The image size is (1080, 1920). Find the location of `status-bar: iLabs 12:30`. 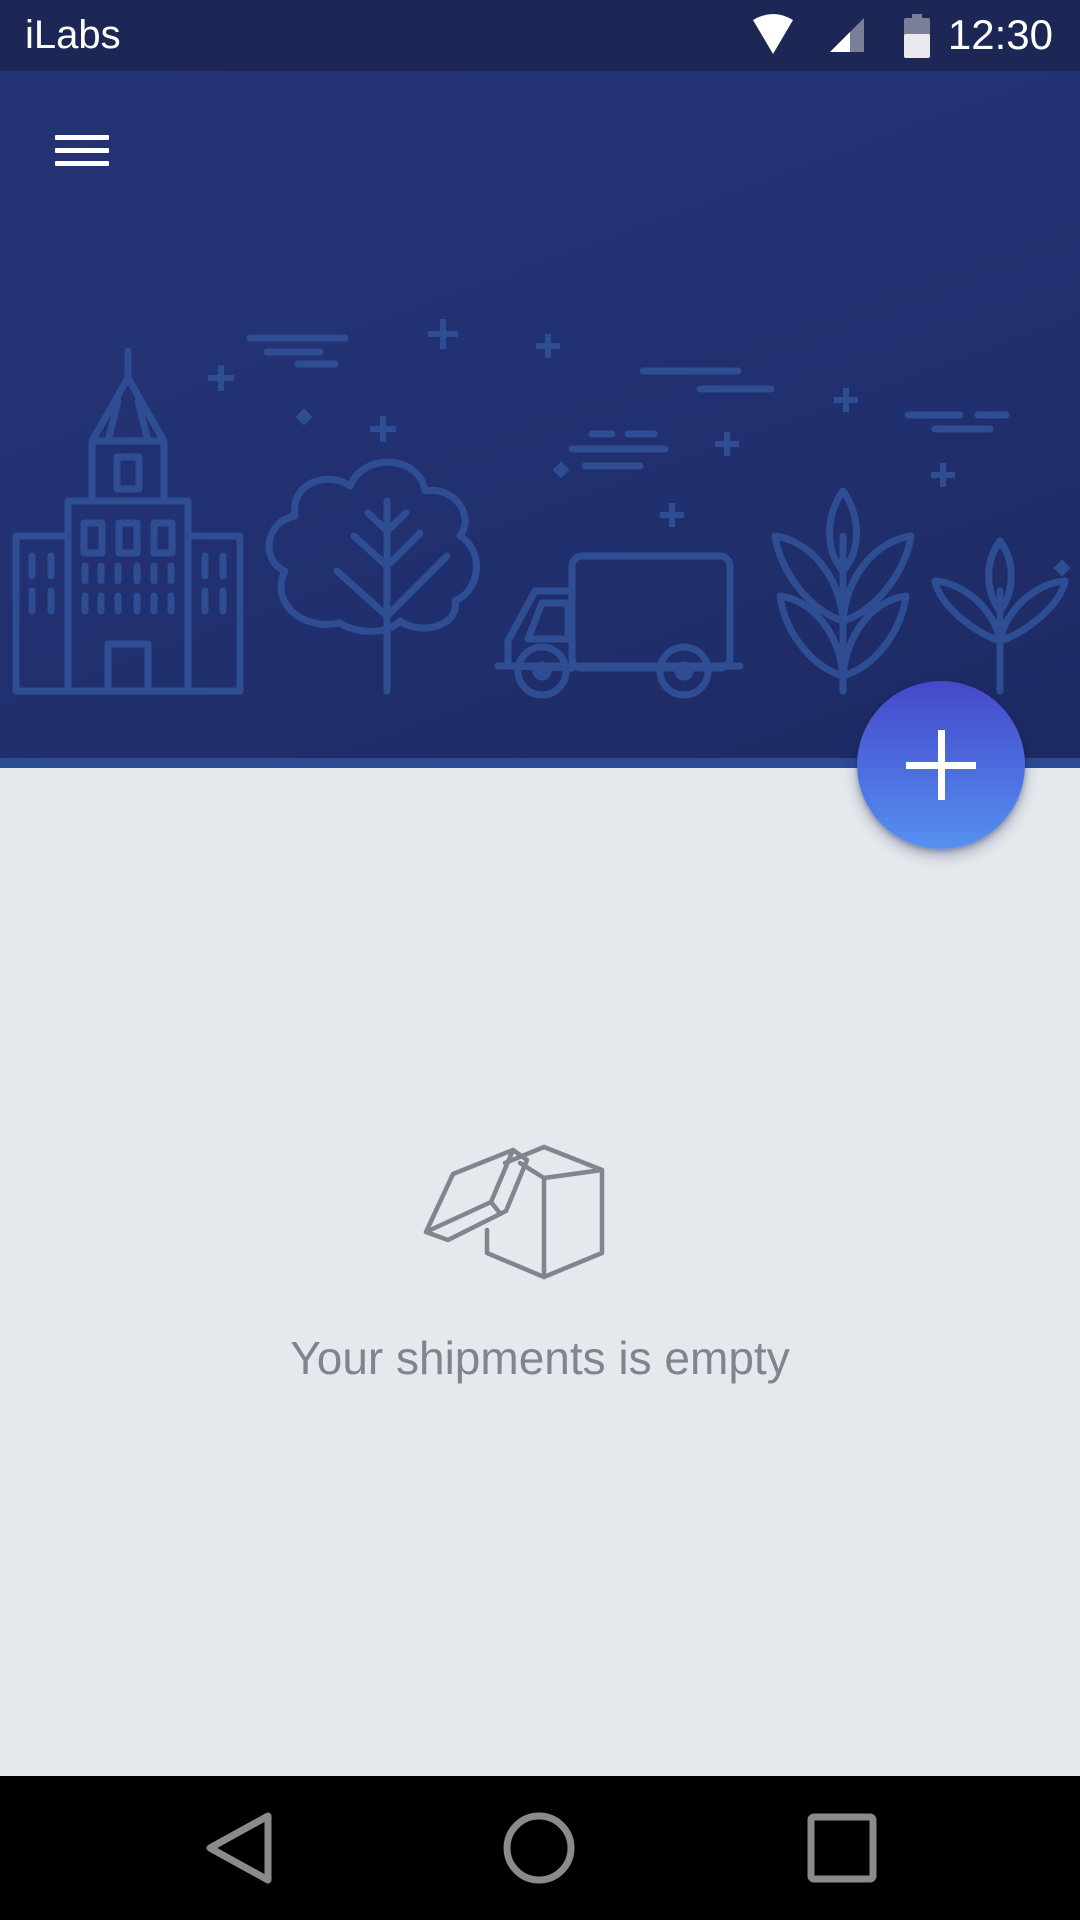

status-bar: iLabs 12:30 is located at coordinates (540, 35).